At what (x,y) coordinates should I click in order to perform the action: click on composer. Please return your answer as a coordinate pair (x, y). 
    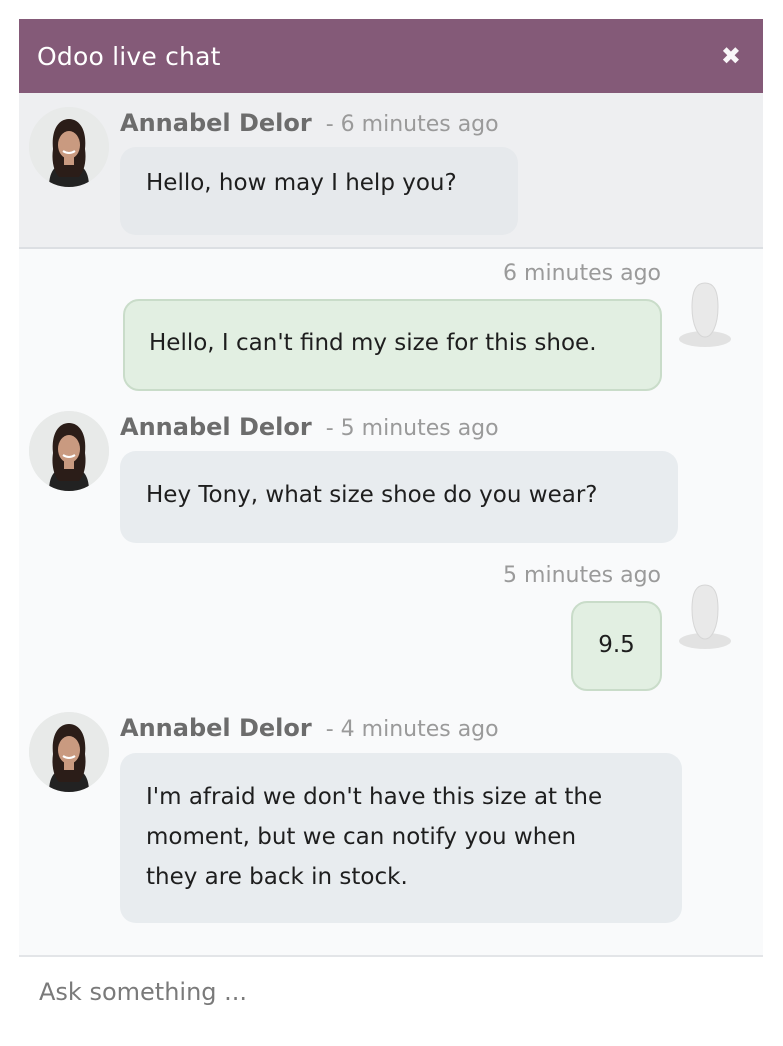
    Looking at the image, I should click on (391, 991).